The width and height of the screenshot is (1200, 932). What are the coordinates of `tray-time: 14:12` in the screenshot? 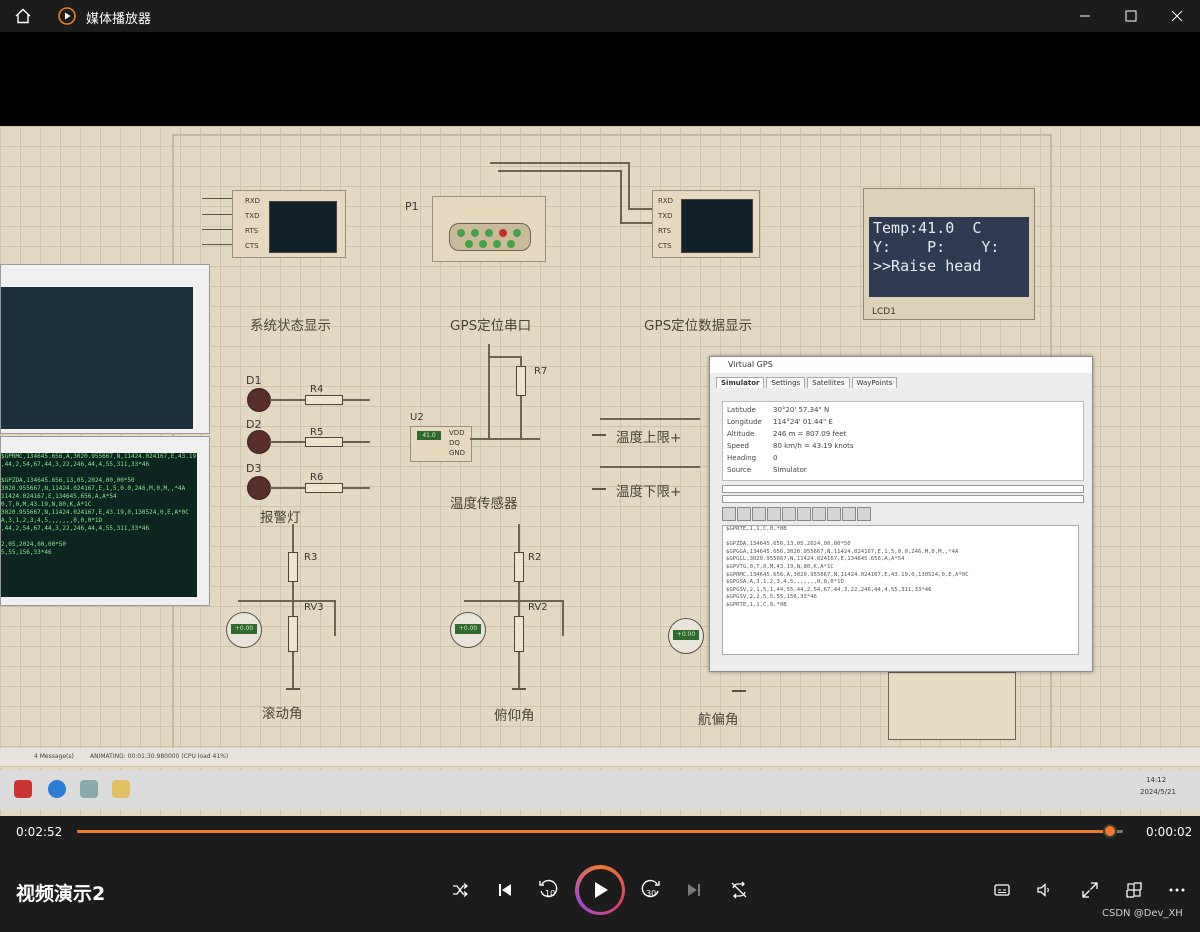 It's located at (1156, 780).